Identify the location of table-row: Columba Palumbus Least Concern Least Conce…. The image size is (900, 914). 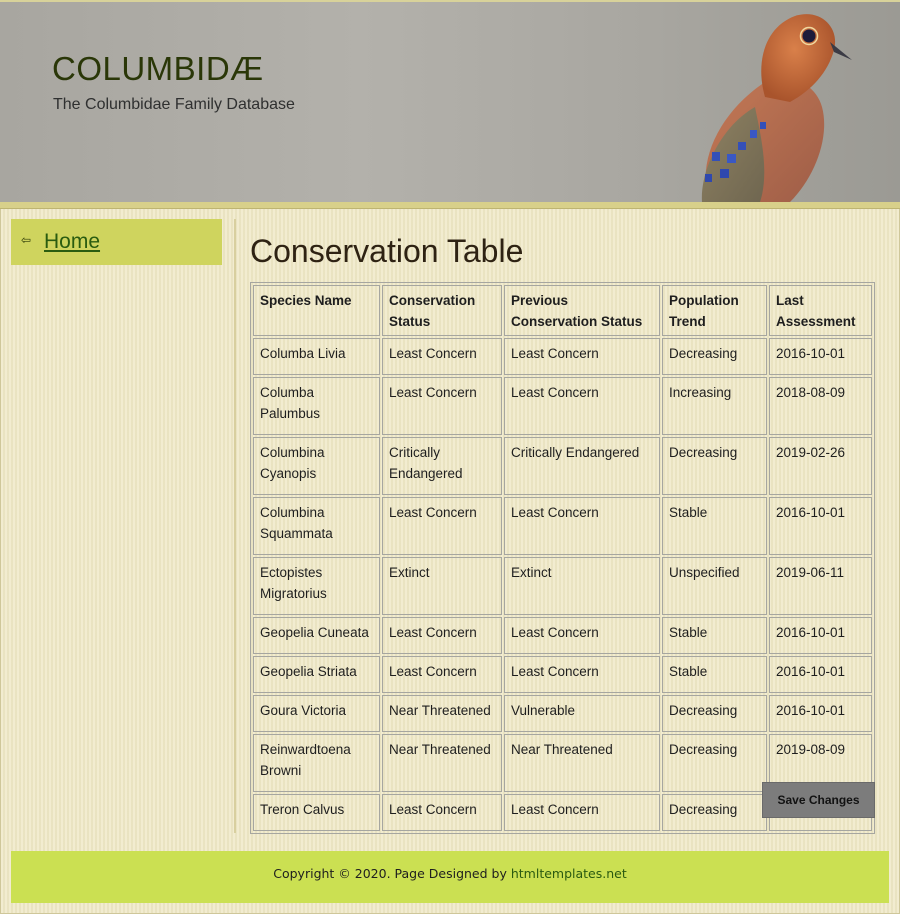
(562, 406).